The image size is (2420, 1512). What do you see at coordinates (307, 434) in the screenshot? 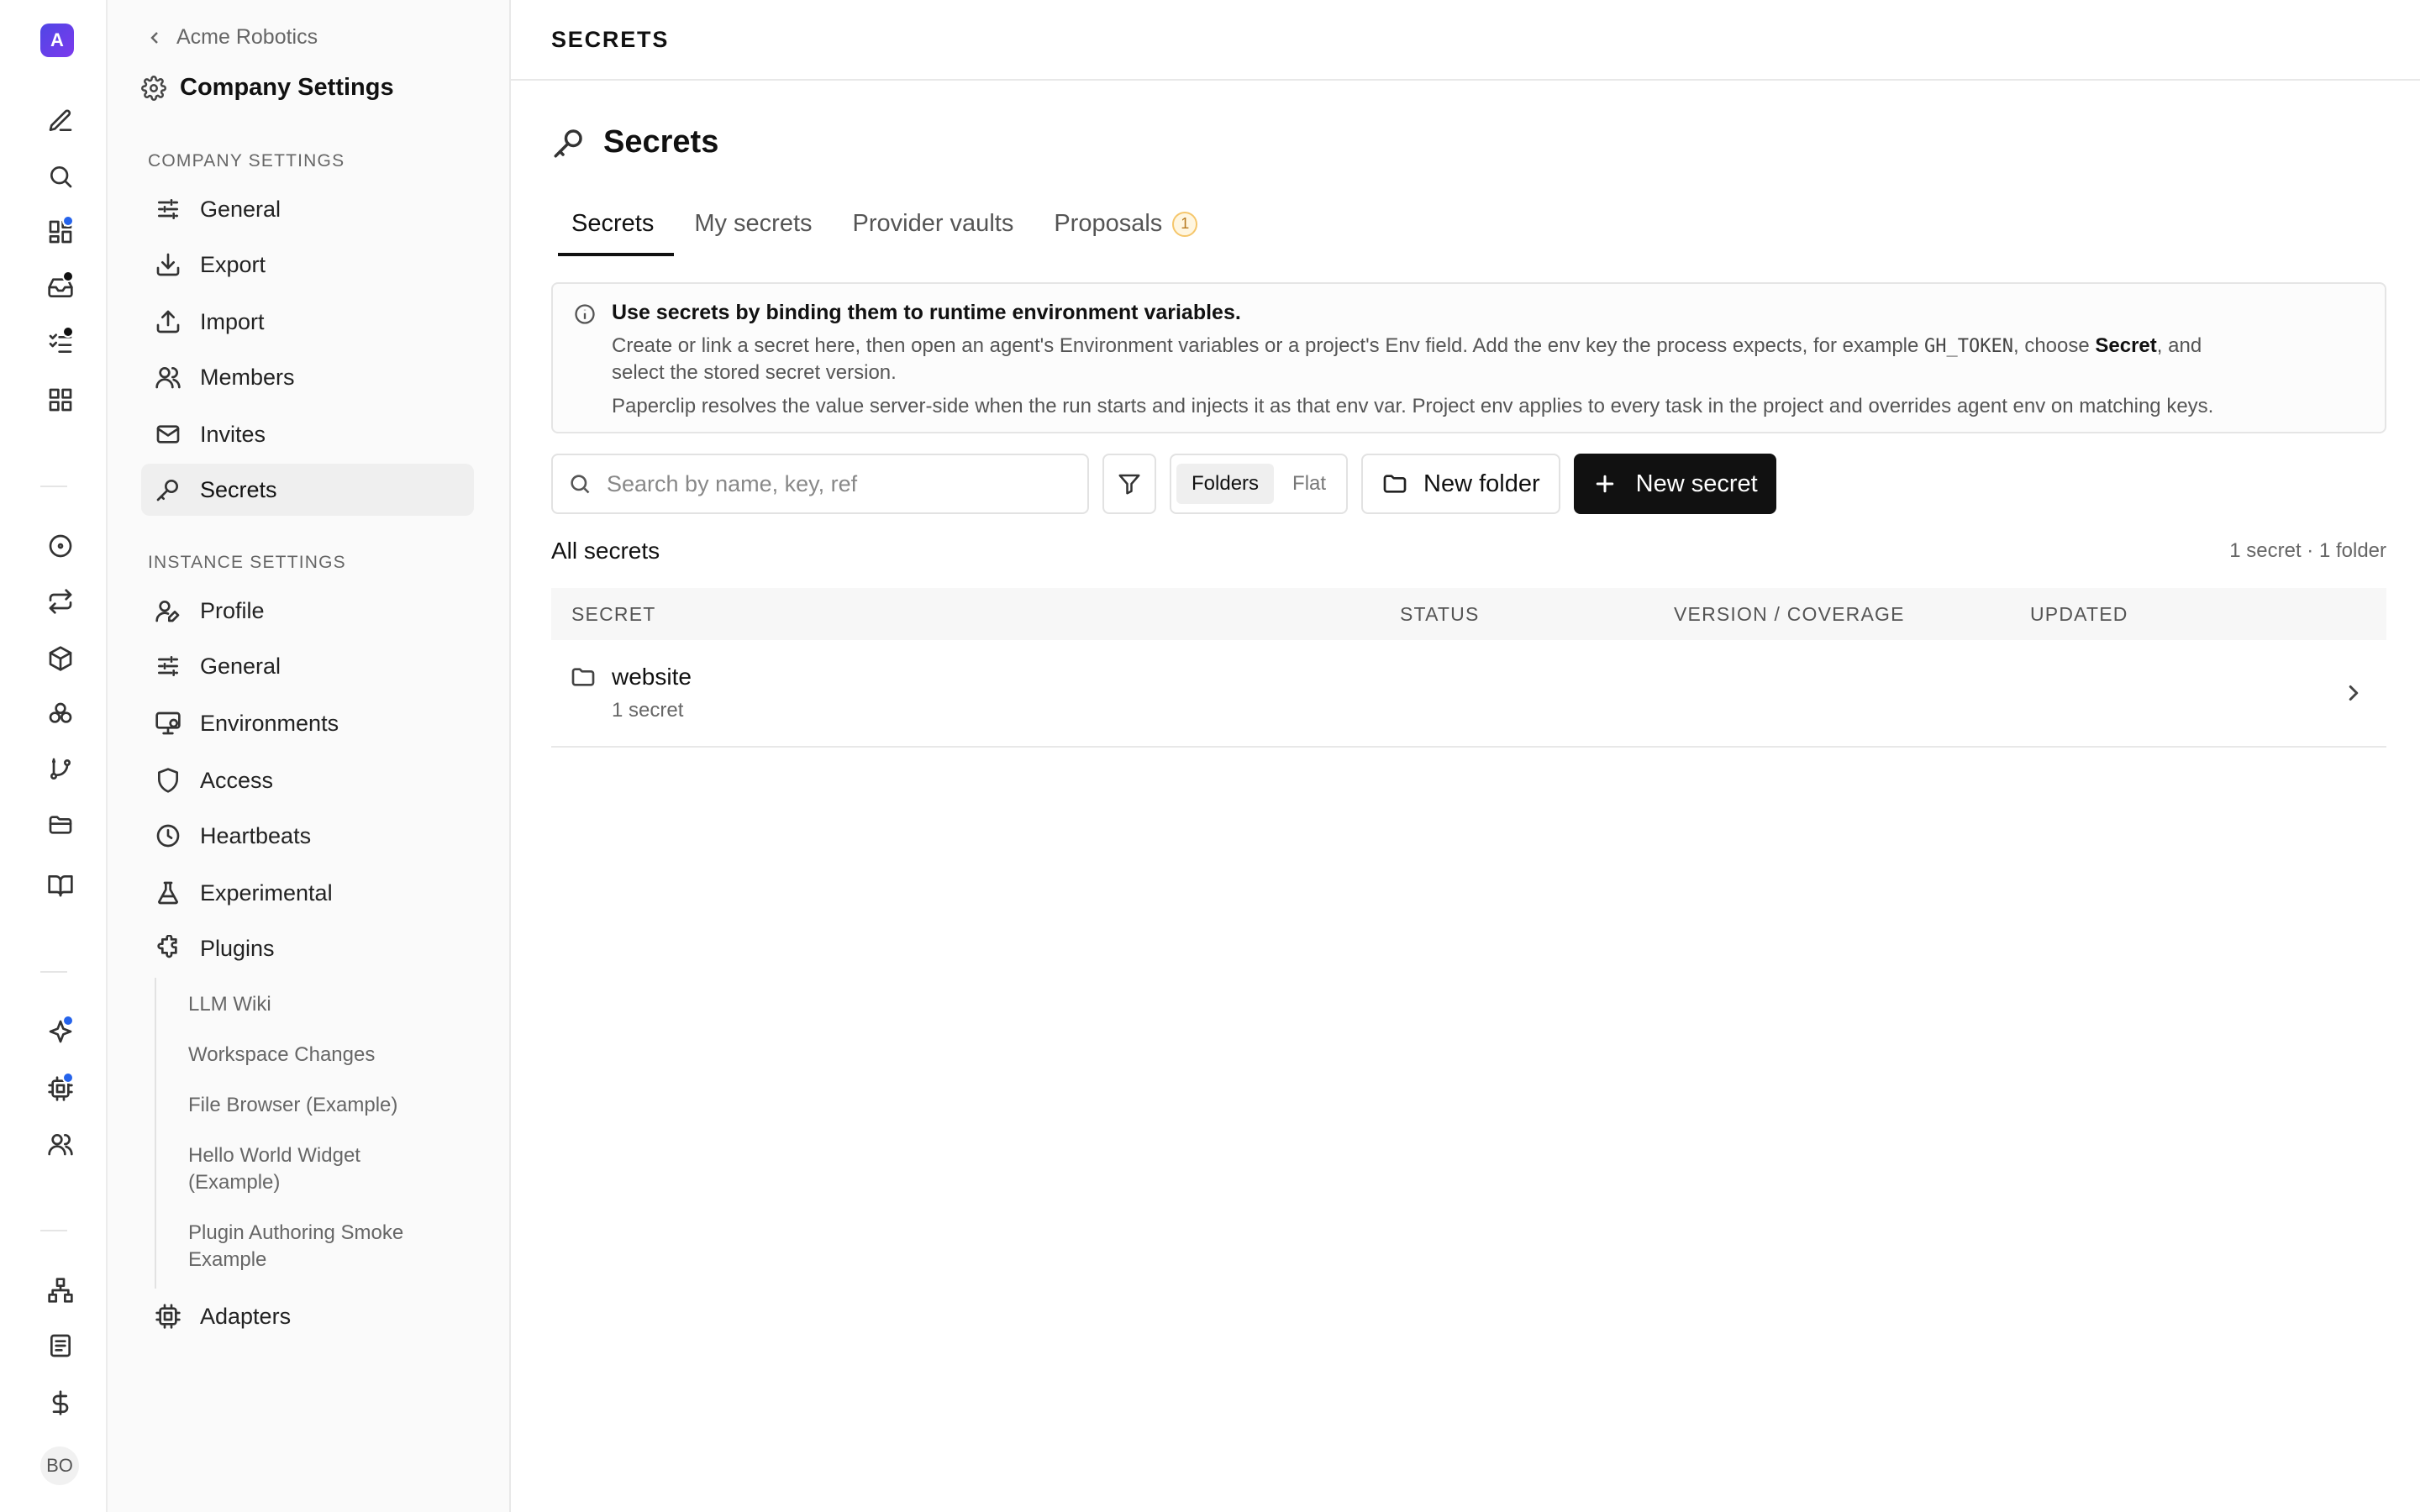
I see `sidebar-item-invites: Invites` at bounding box center [307, 434].